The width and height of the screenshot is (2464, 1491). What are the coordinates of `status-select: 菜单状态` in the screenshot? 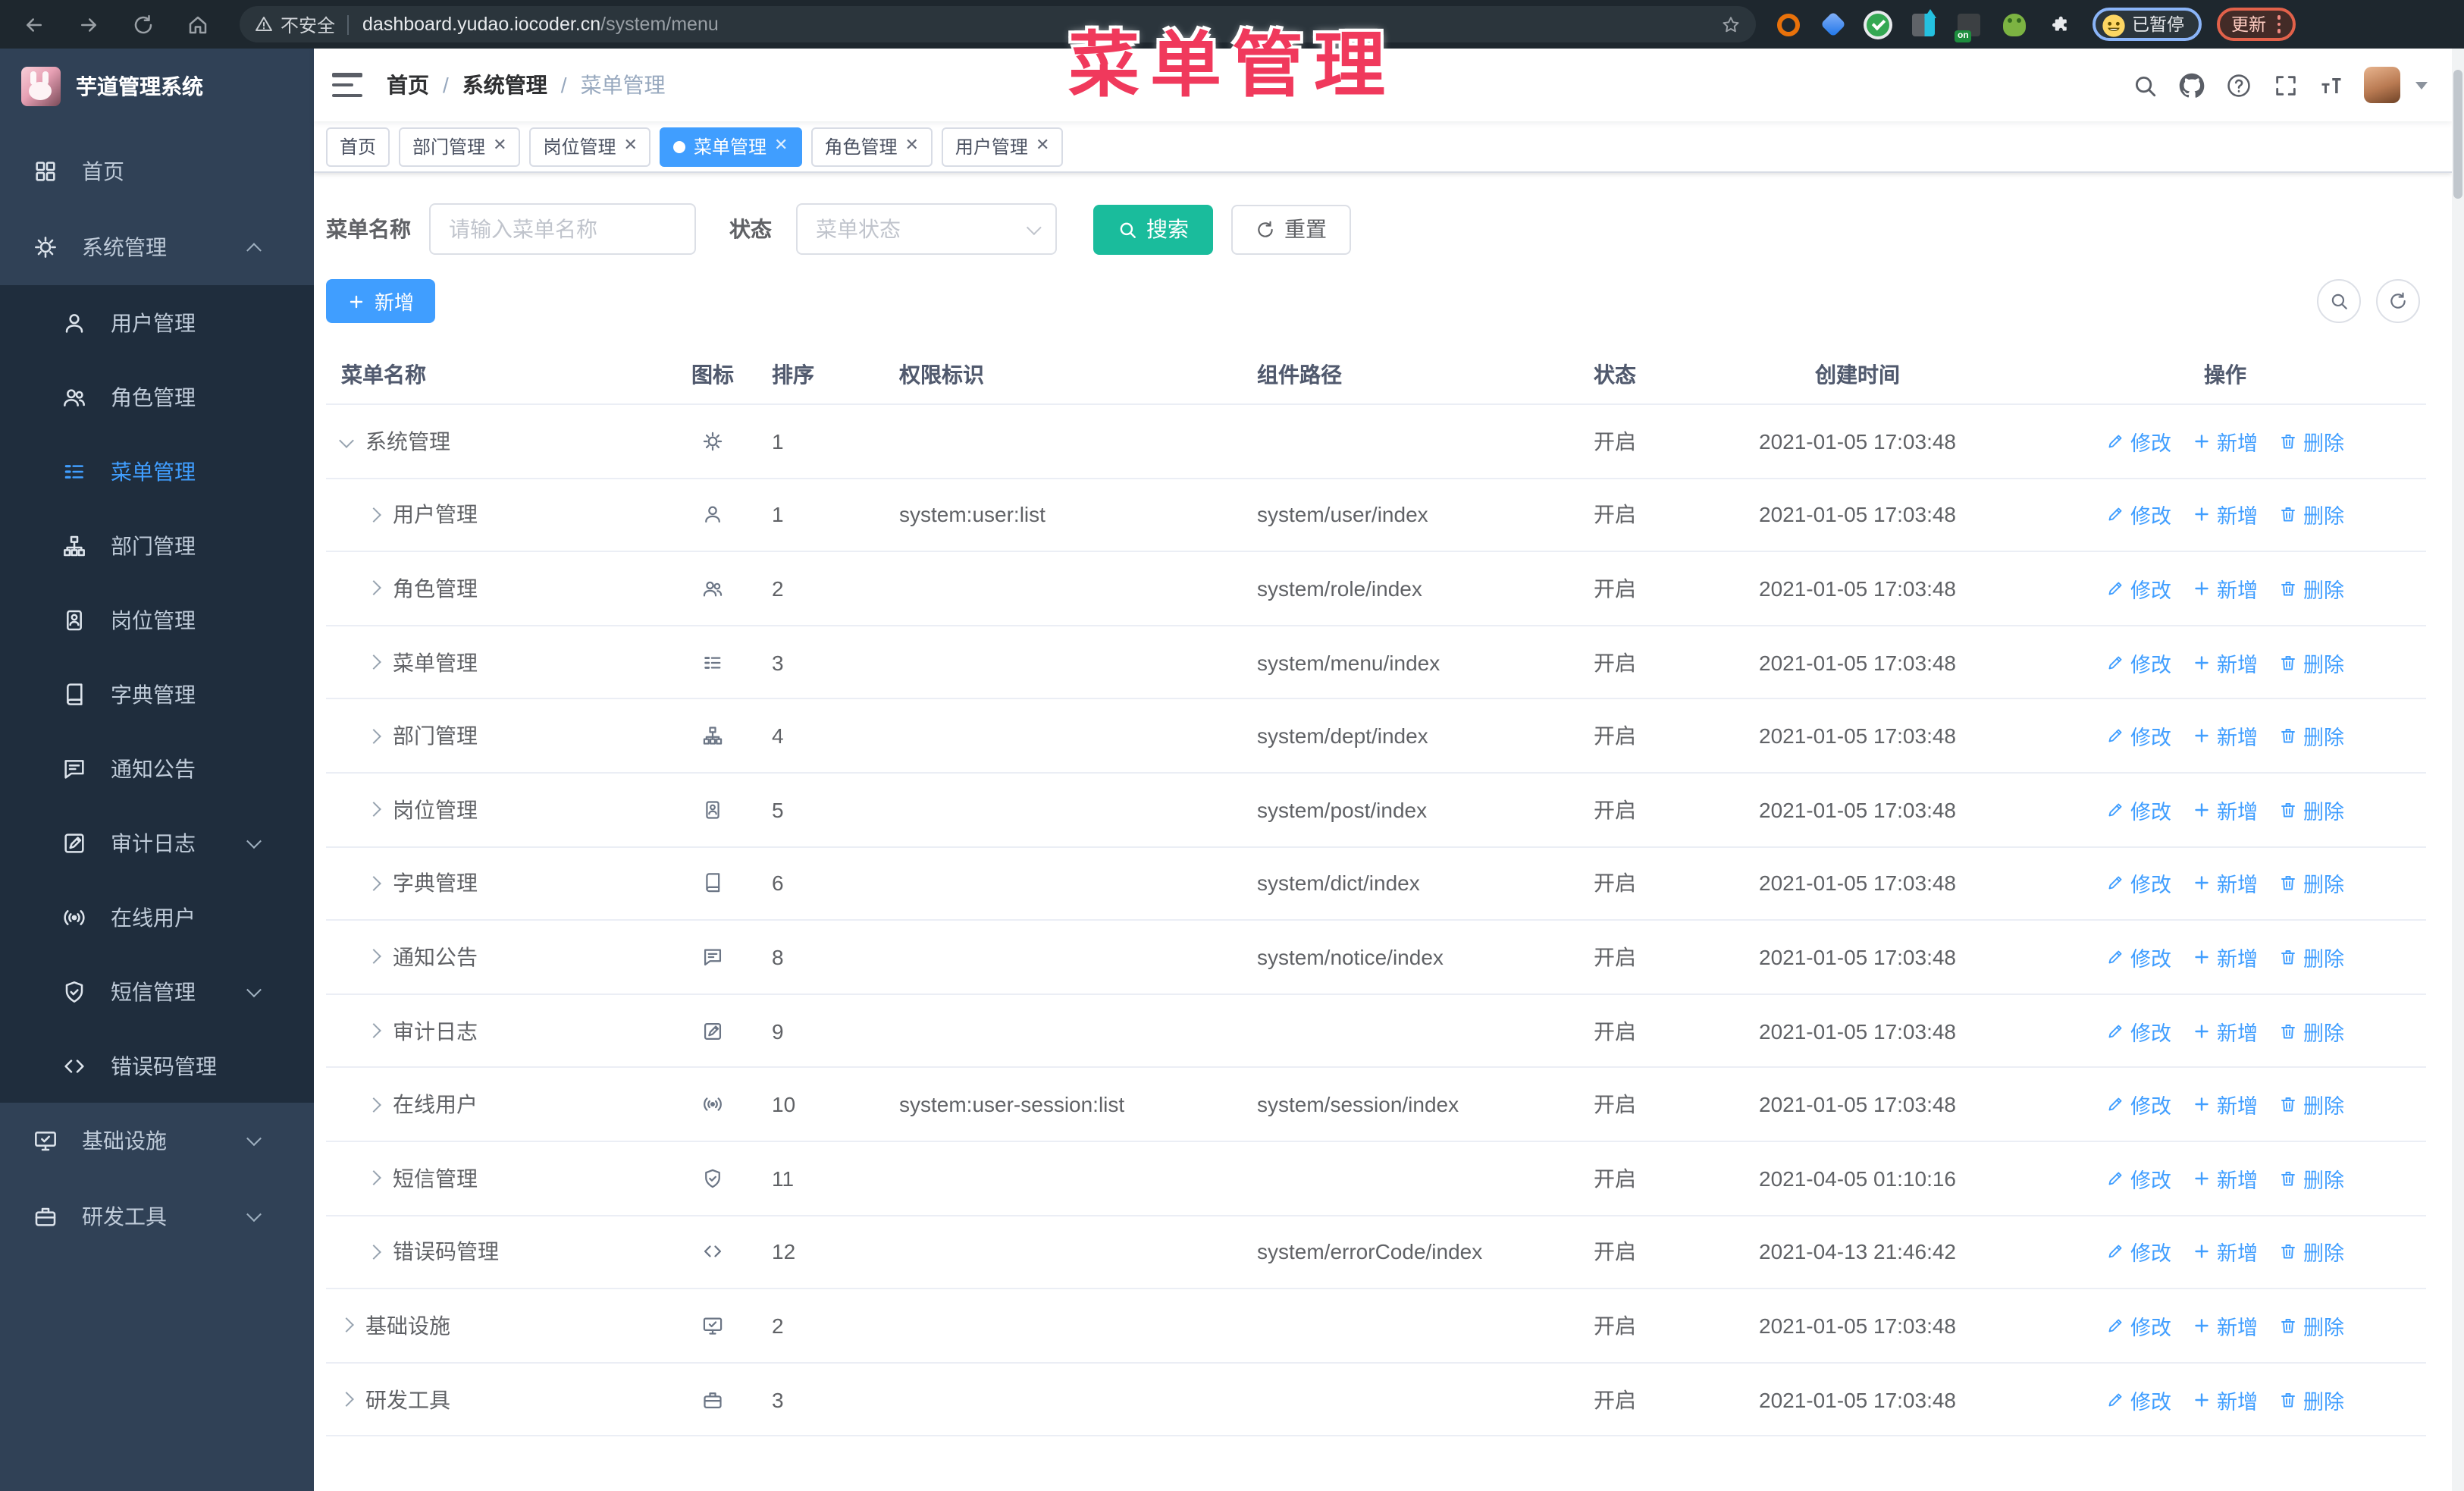 It's located at (927, 229).